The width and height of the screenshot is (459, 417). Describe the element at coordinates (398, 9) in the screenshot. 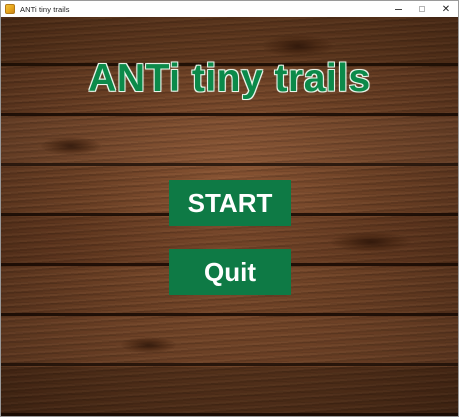

I see `minimize-icon` at that location.